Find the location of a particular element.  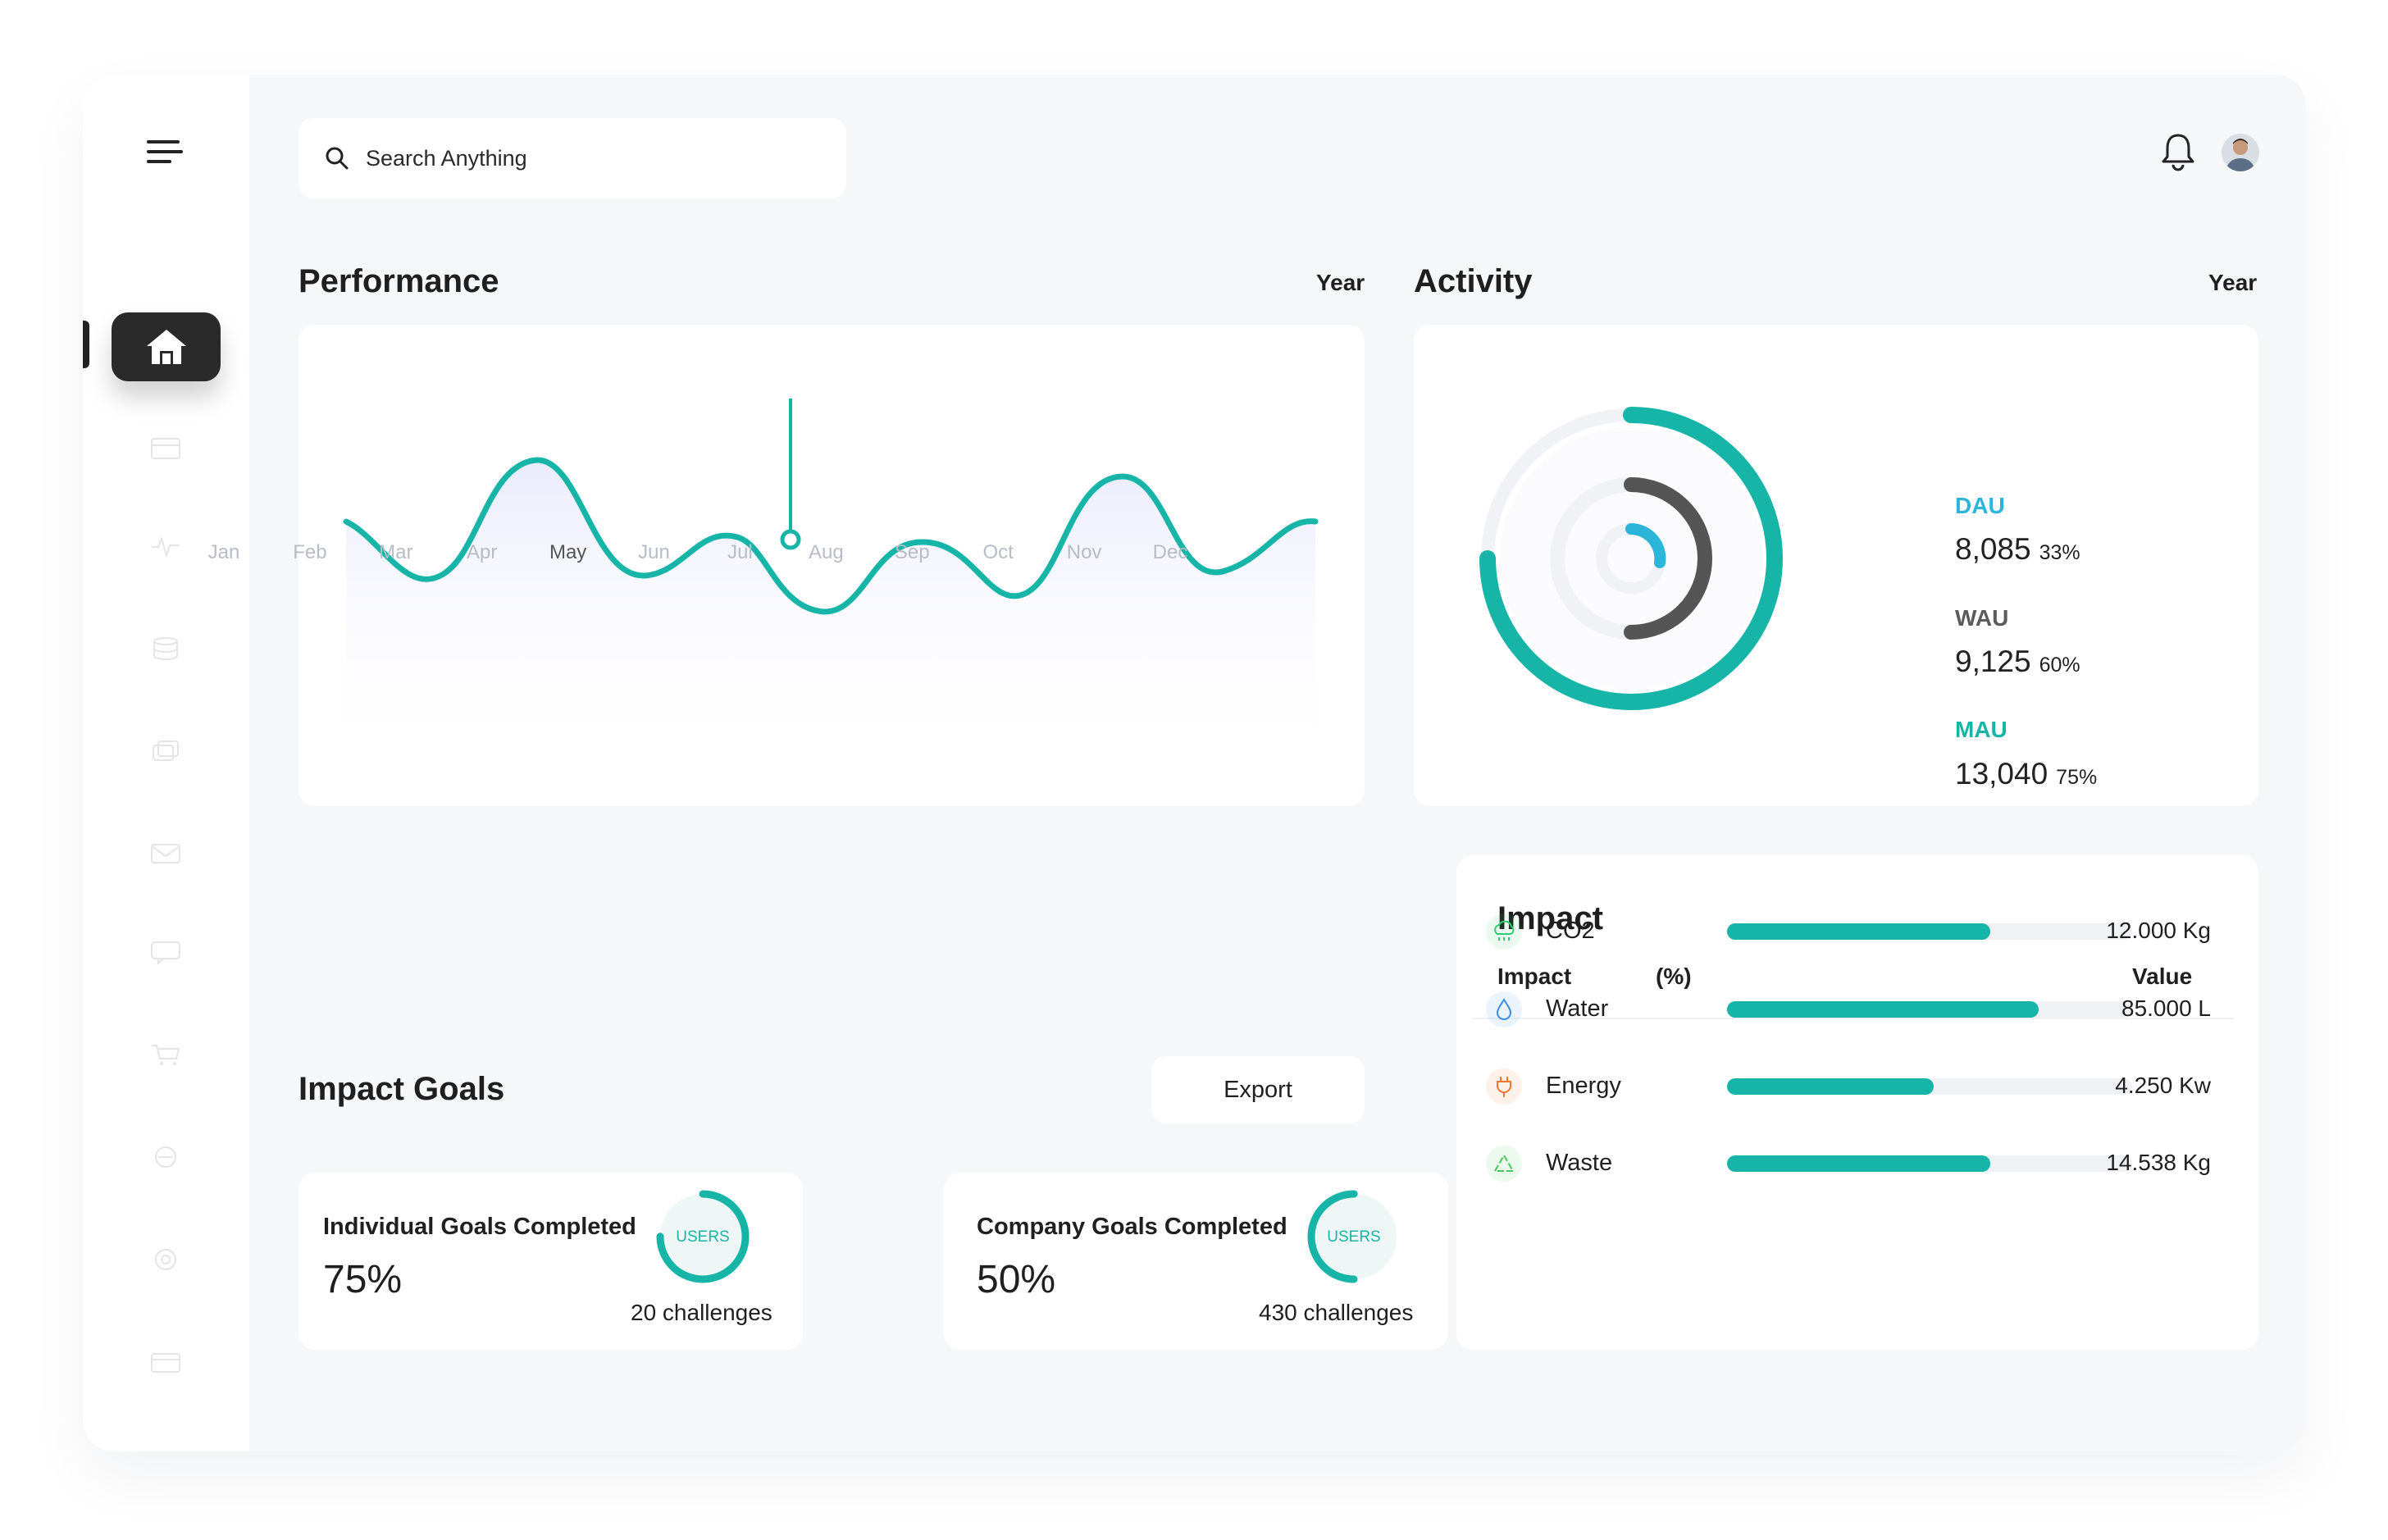

month-label: Sep is located at coordinates (912, 552).